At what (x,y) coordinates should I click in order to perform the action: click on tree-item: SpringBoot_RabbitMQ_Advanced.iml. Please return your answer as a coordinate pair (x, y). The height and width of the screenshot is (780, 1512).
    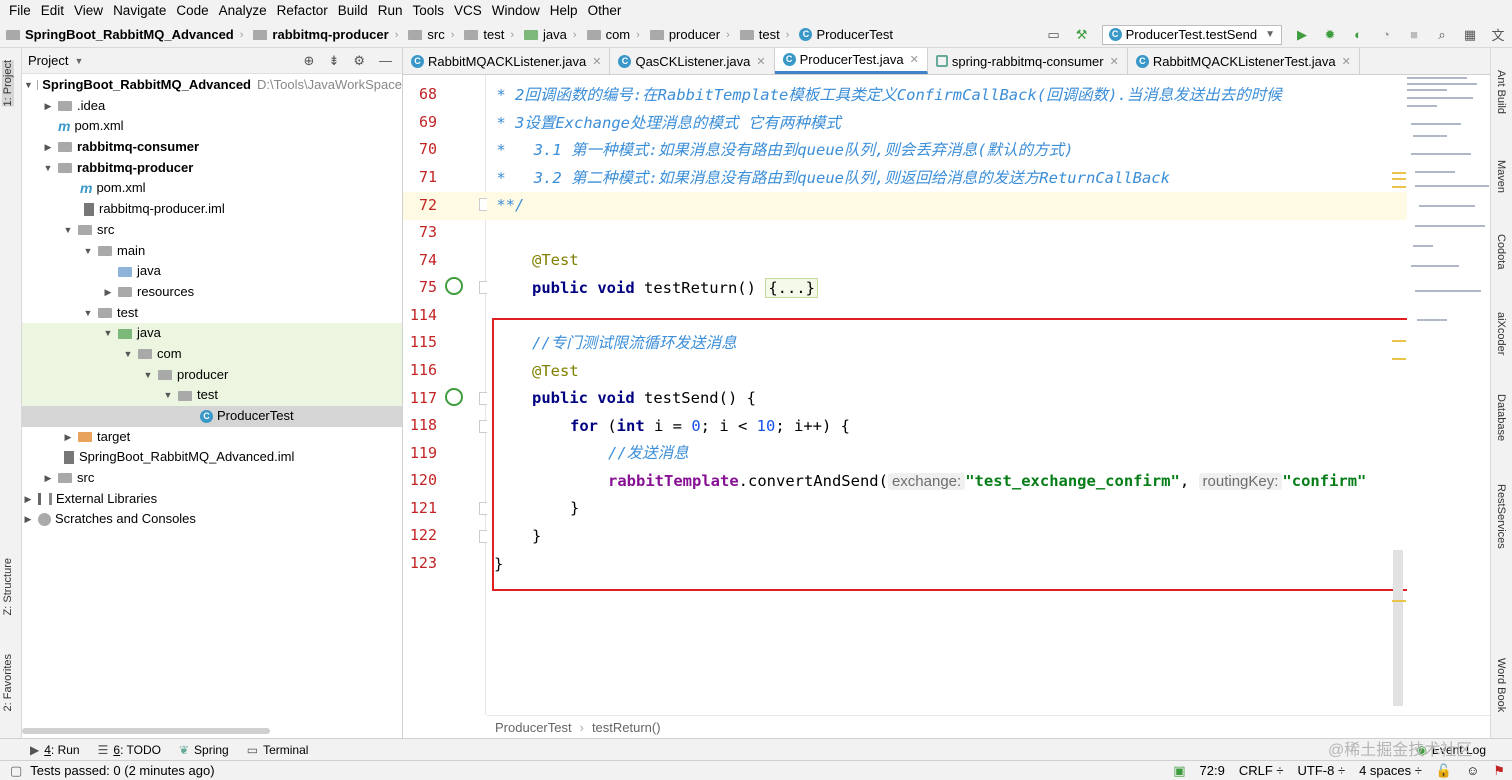
    Looking at the image, I should click on (212, 457).